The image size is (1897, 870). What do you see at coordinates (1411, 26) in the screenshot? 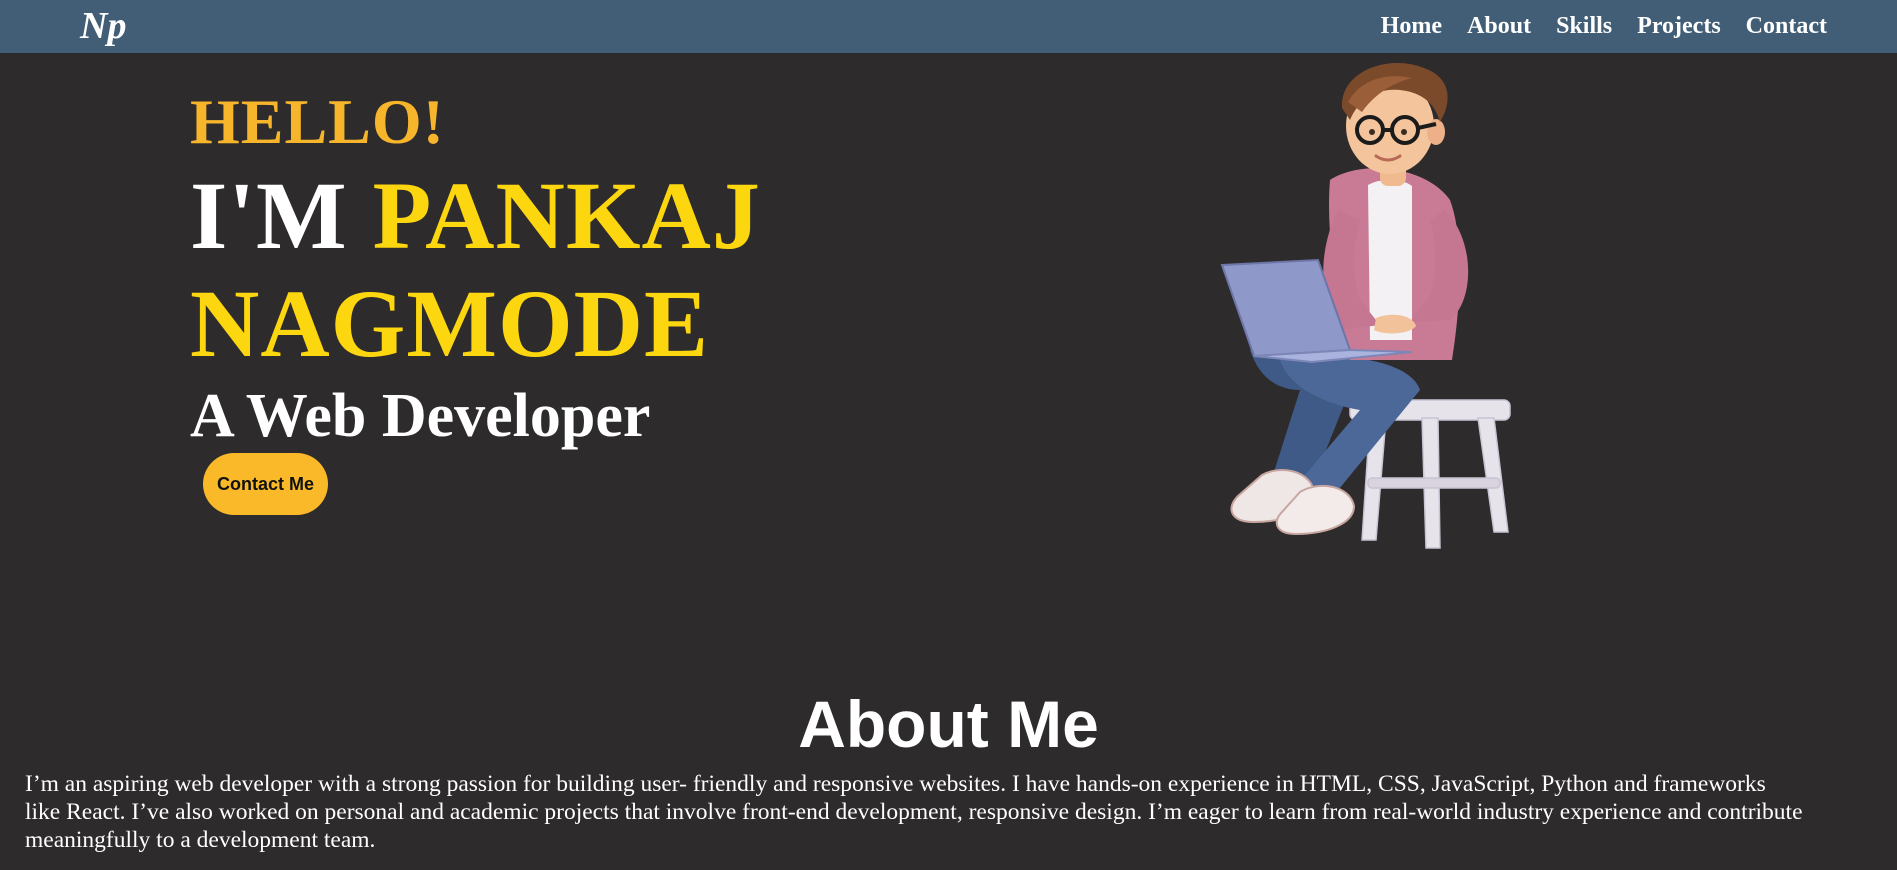
I see `nav-link-home: Home` at bounding box center [1411, 26].